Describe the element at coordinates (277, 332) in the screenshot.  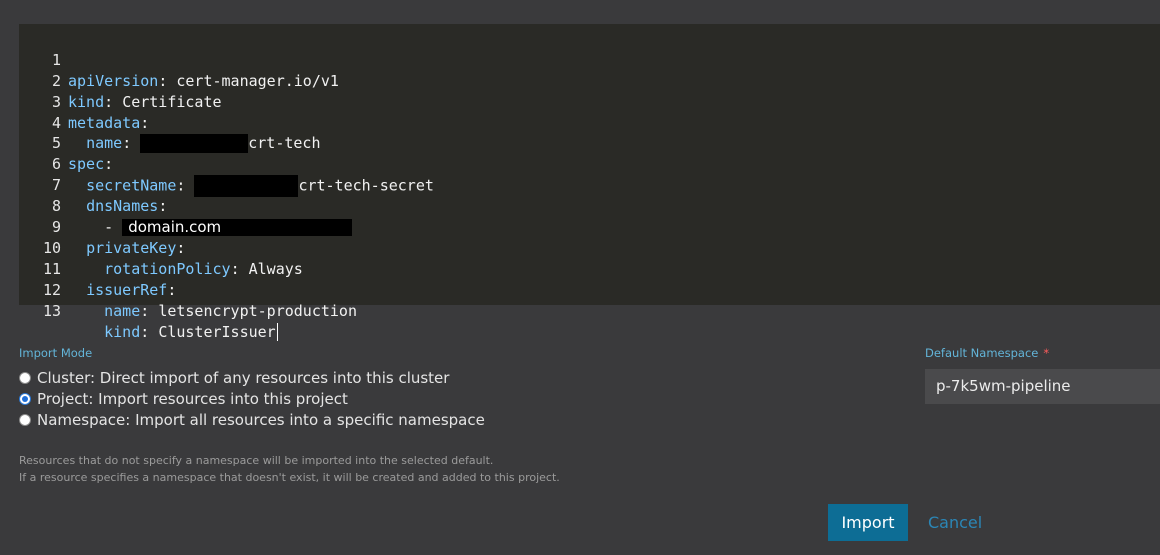
I see `text-cursor` at that location.